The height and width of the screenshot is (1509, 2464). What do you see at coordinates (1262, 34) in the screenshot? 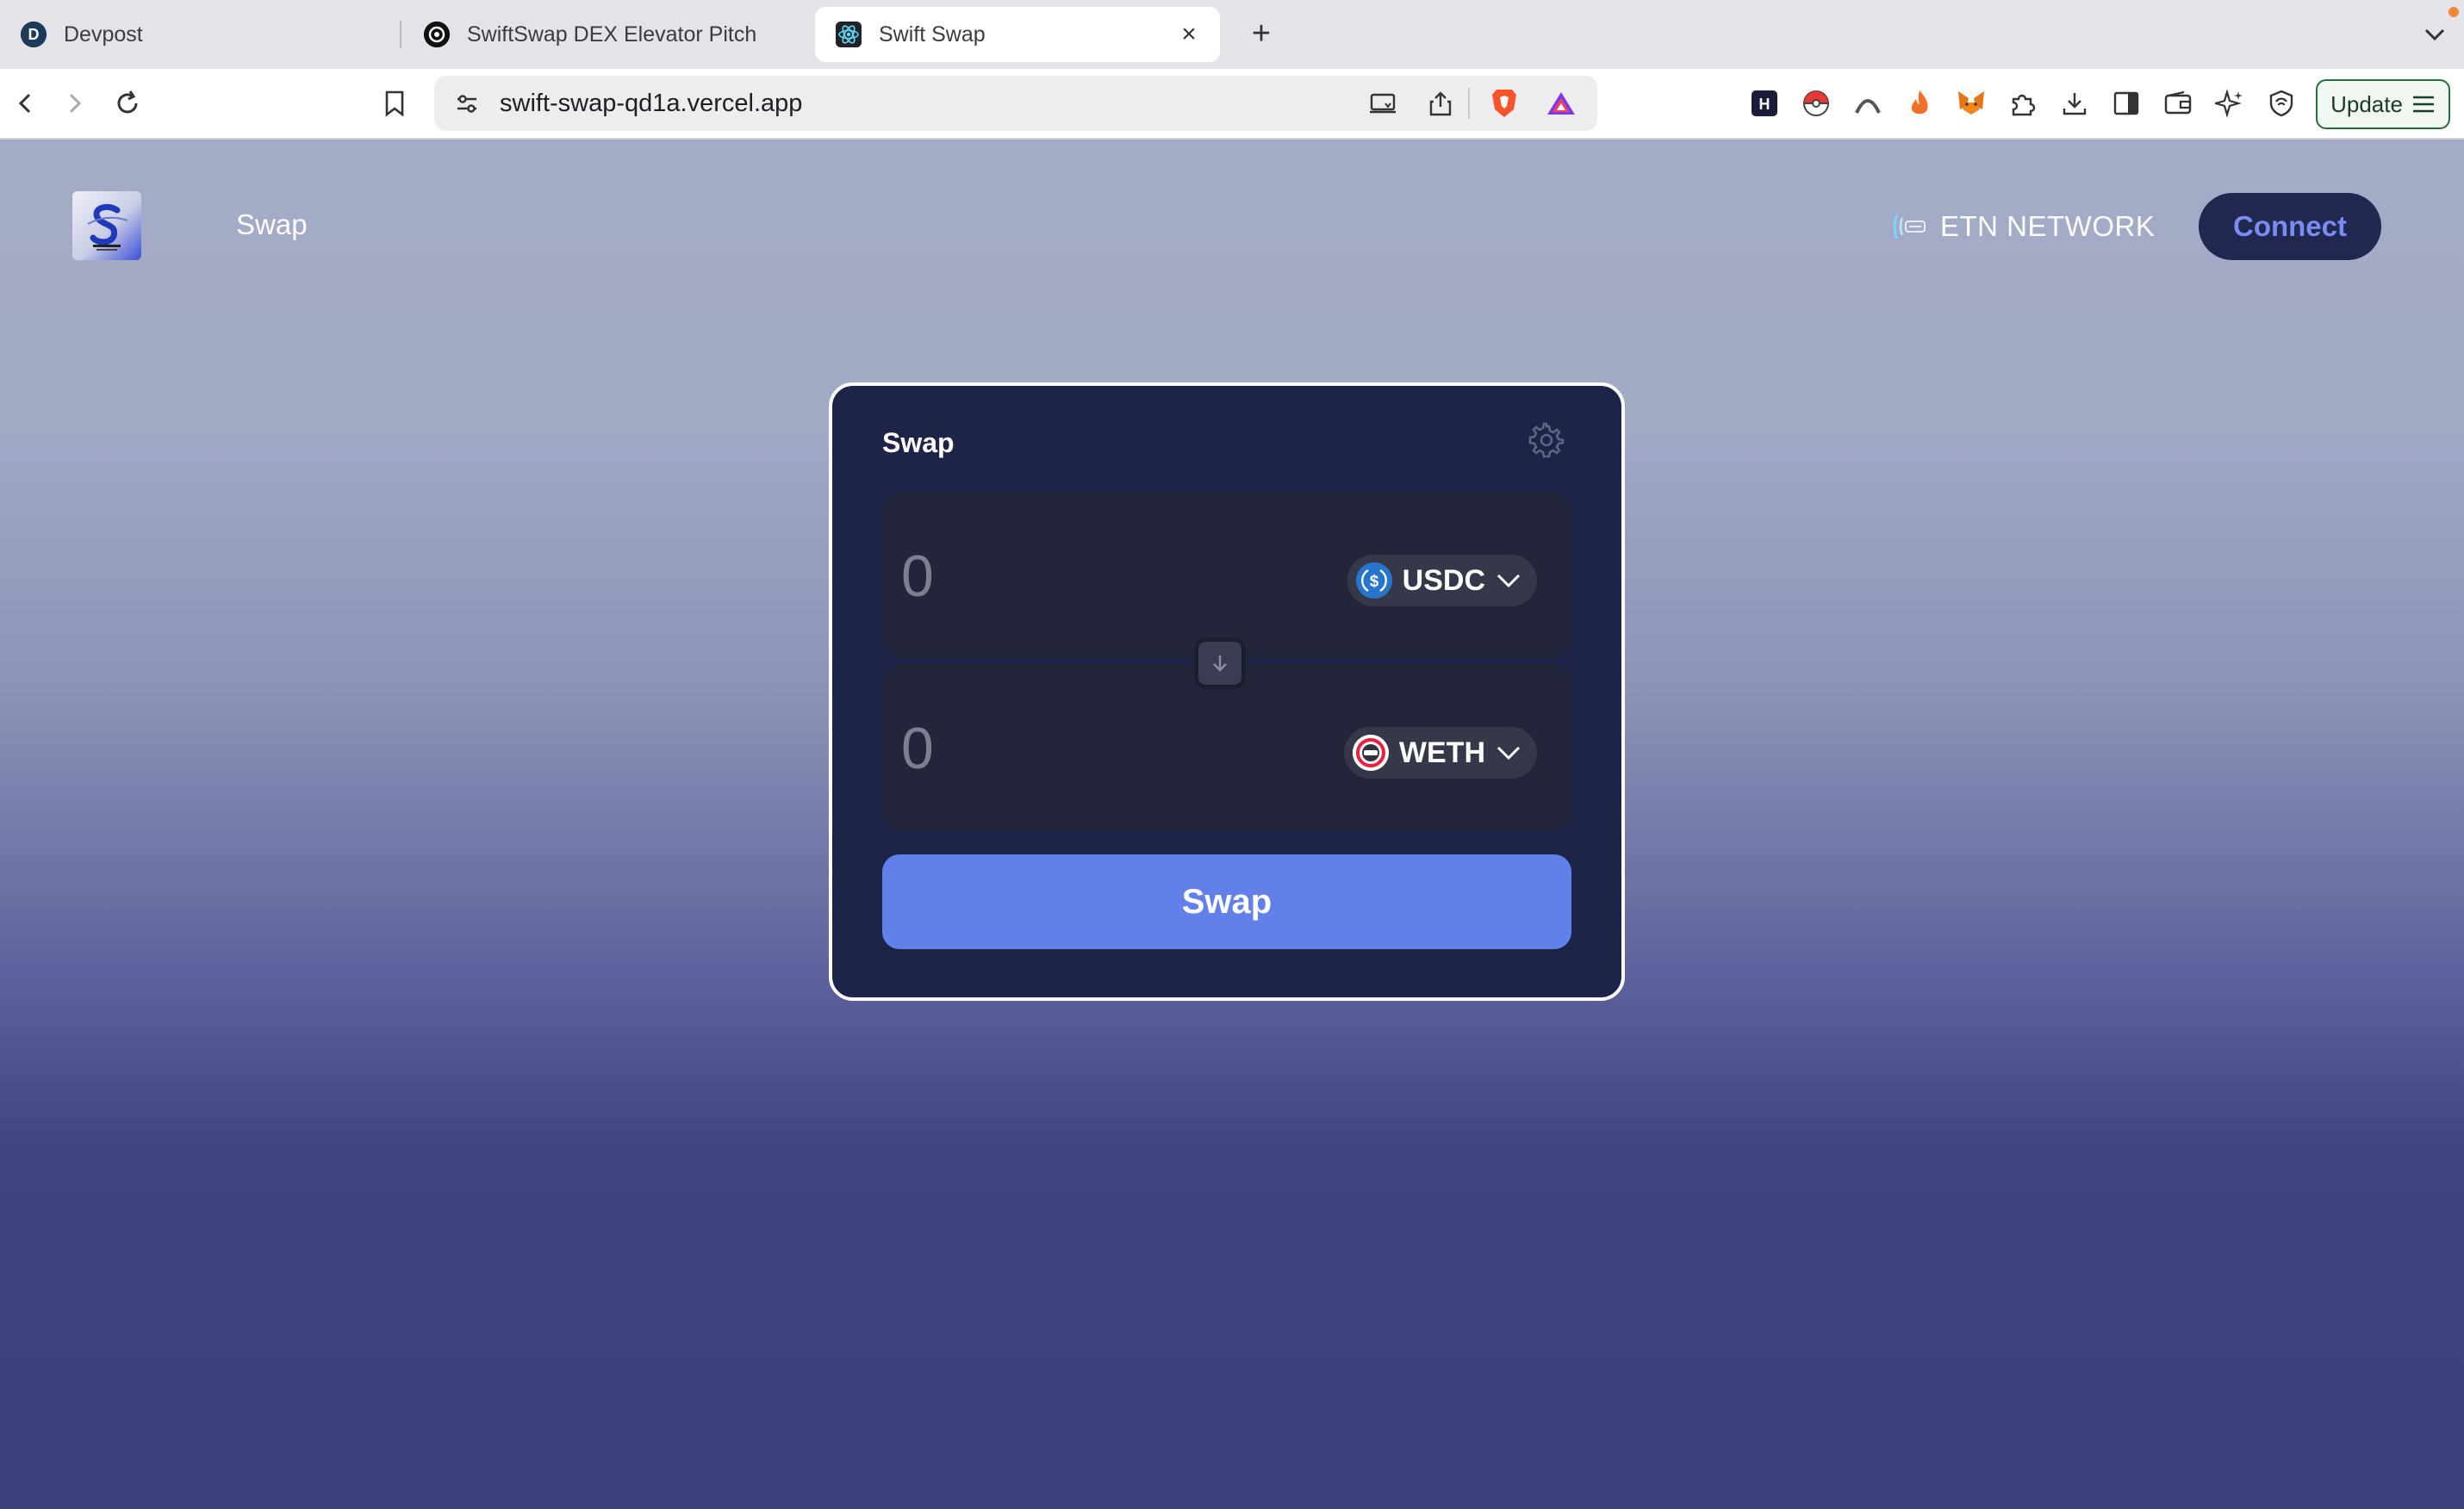
I see `new-tab-button: +` at bounding box center [1262, 34].